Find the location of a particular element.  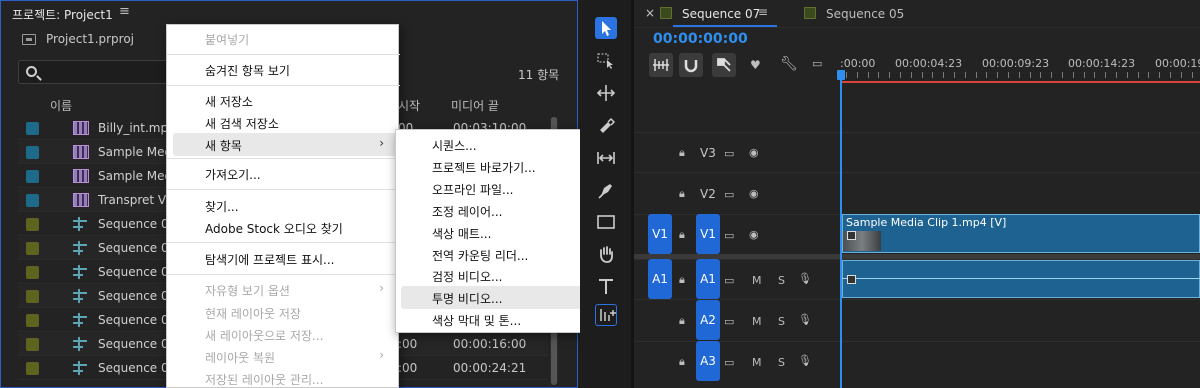

remix-tool-icon is located at coordinates (606, 315).